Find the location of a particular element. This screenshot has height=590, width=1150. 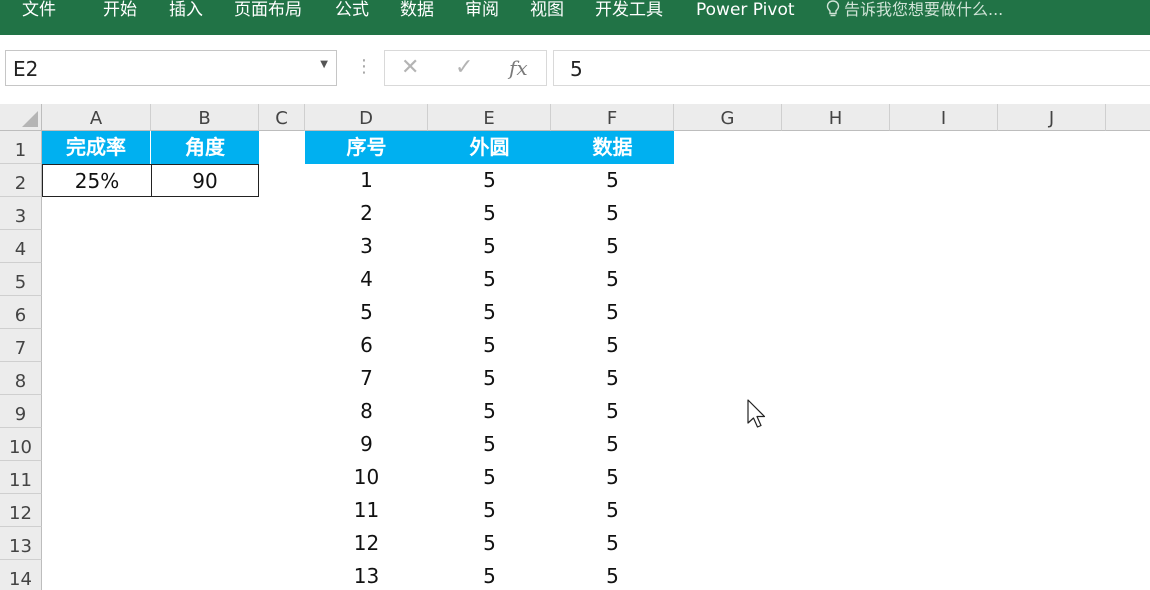

cell-d8: 7 is located at coordinates (366, 378).